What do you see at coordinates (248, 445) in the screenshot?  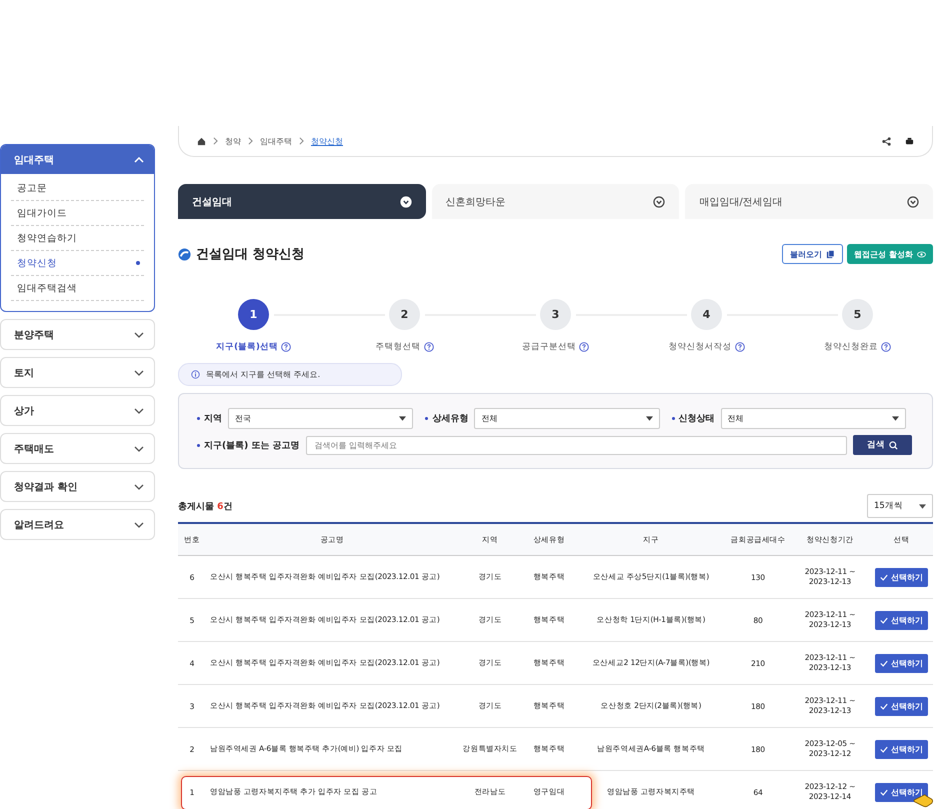 I see `filter-label: 지구(블록) 또는 공고명` at bounding box center [248, 445].